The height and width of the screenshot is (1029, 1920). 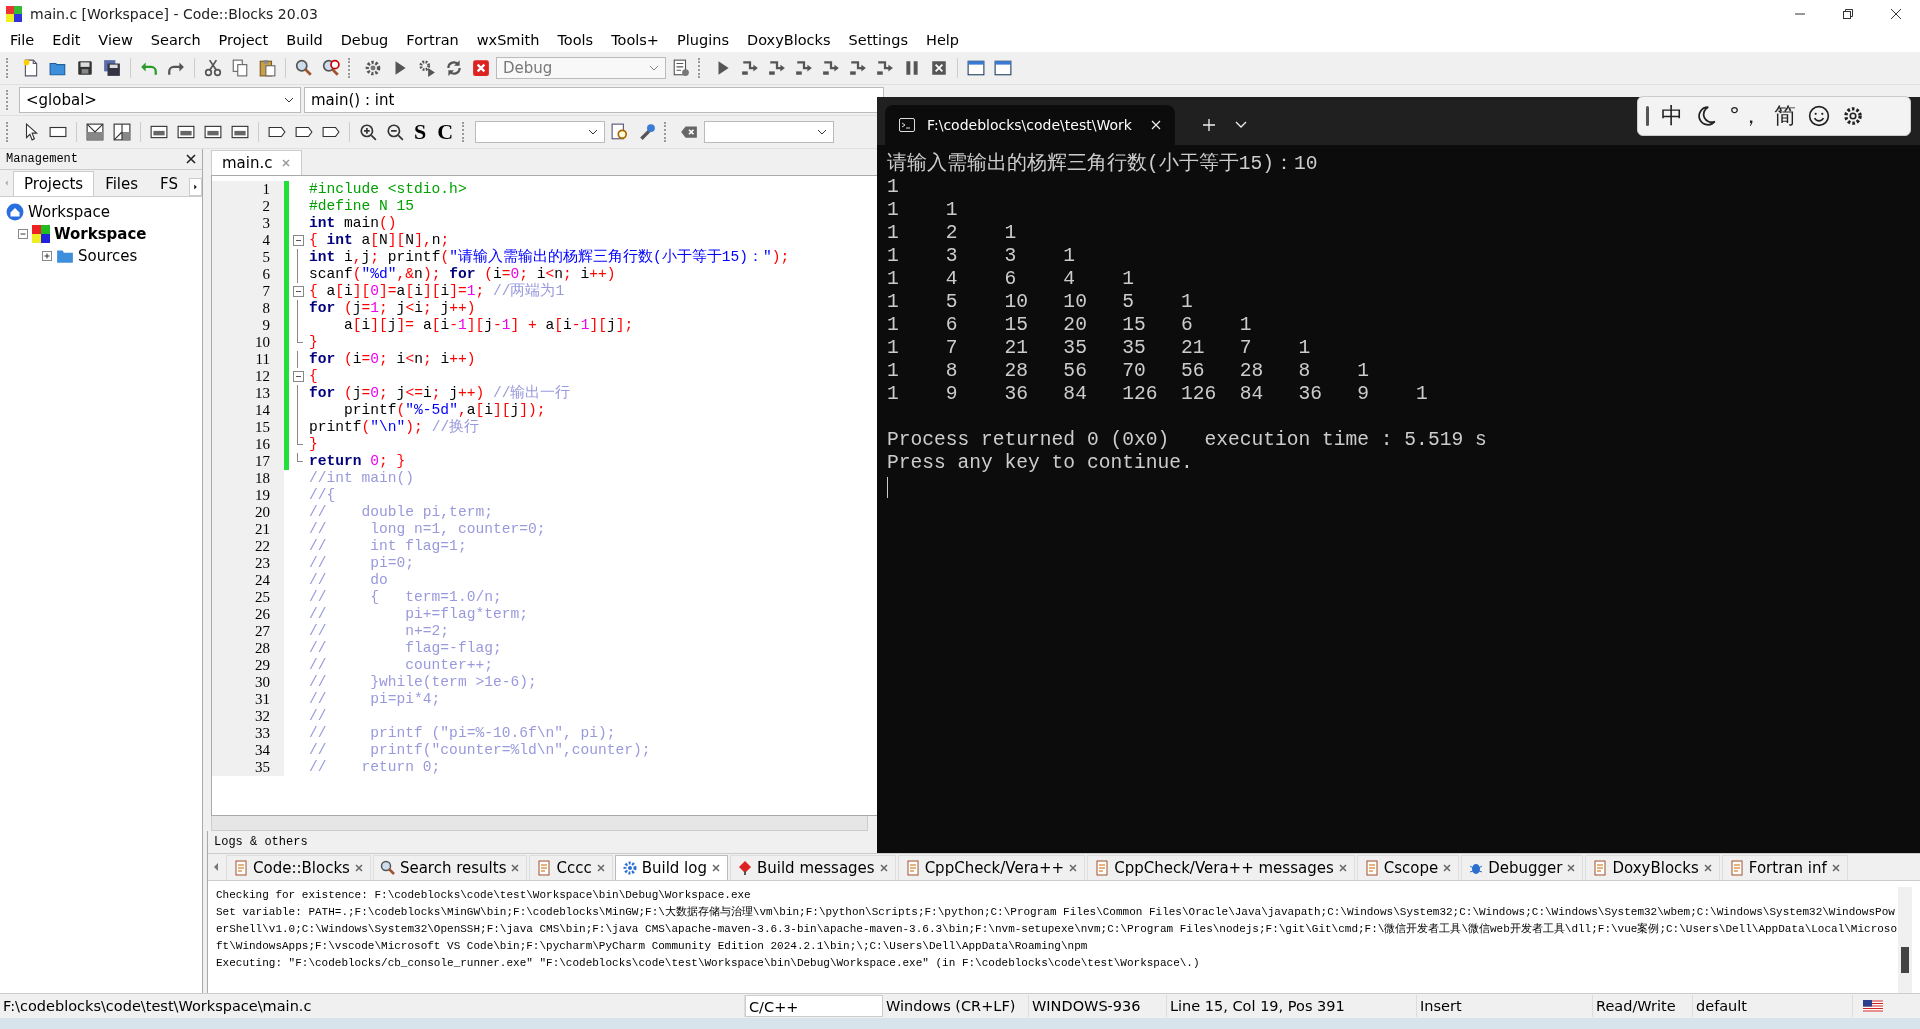 What do you see at coordinates (1221, 867) in the screenshot?
I see `log-tab: CppCheck/Vera++ messages` at bounding box center [1221, 867].